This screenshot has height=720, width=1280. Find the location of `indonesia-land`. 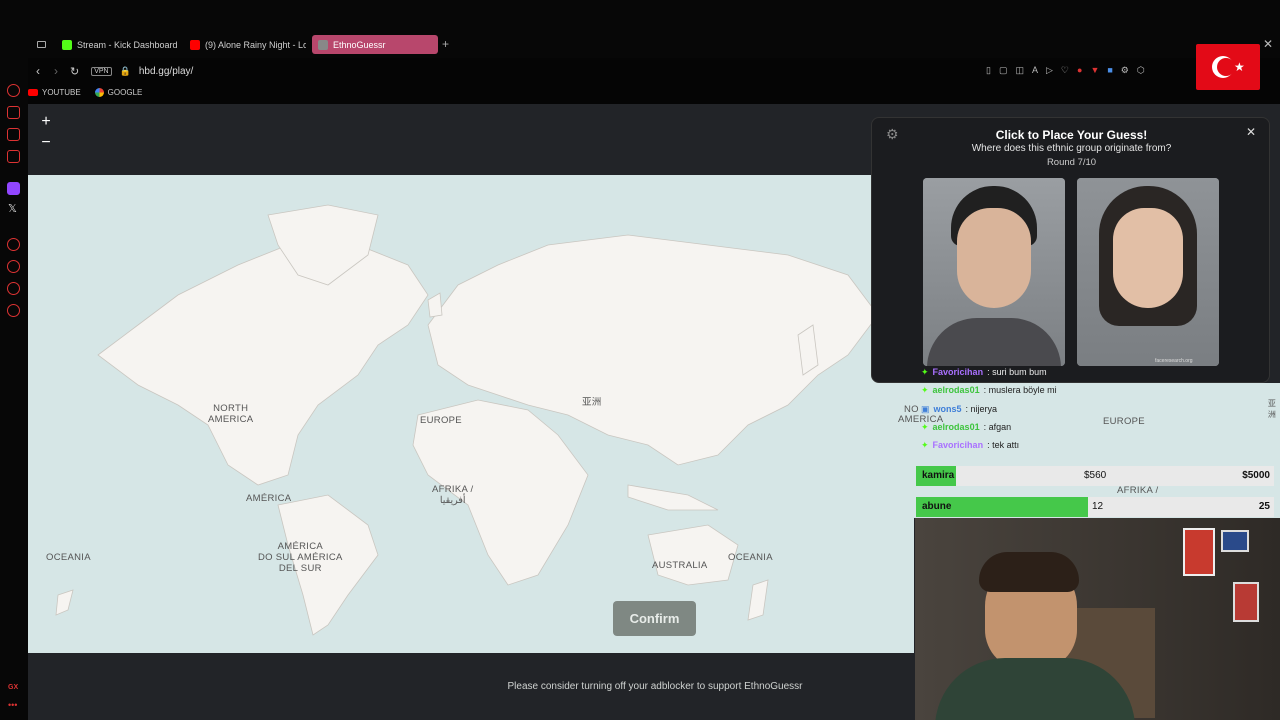

indonesia-land is located at coordinates (673, 497).